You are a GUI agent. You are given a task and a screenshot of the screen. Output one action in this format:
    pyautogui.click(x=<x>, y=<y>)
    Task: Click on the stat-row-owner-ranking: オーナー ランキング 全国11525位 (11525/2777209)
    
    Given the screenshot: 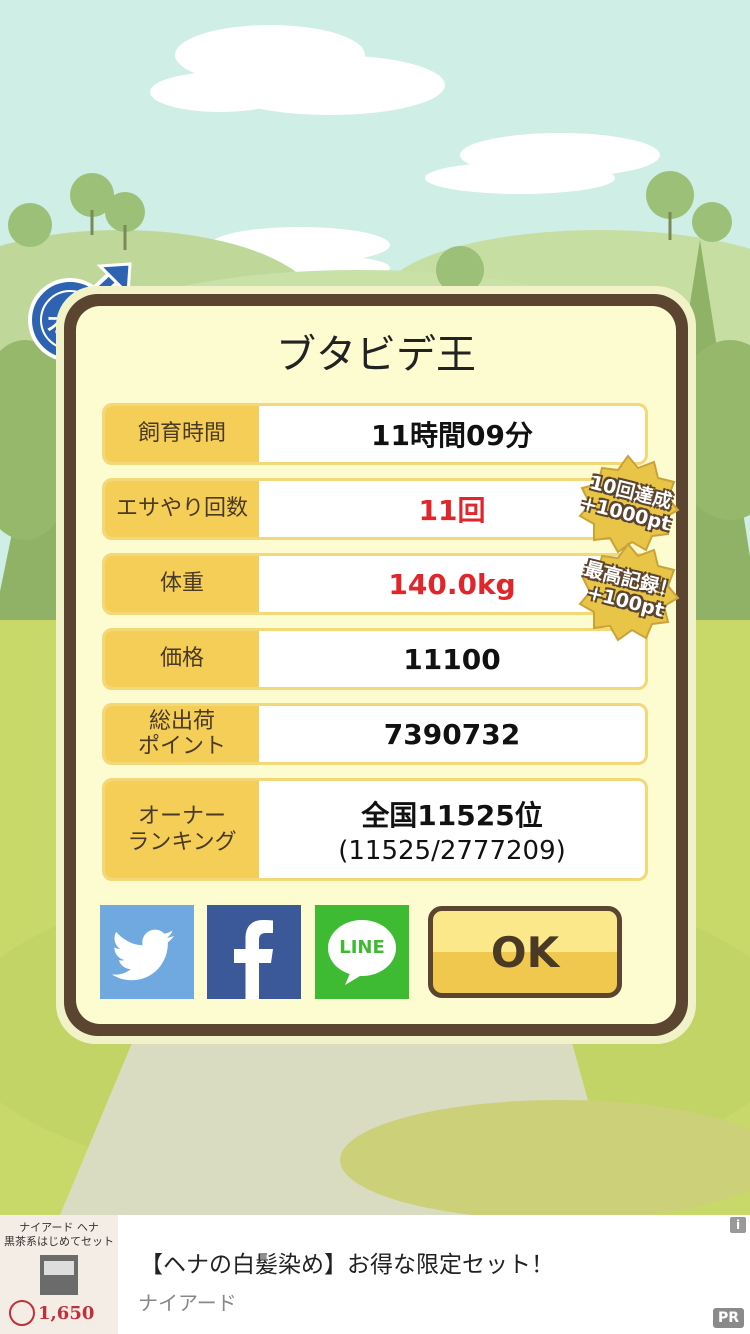 What is the action you would take?
    pyautogui.click(x=375, y=829)
    